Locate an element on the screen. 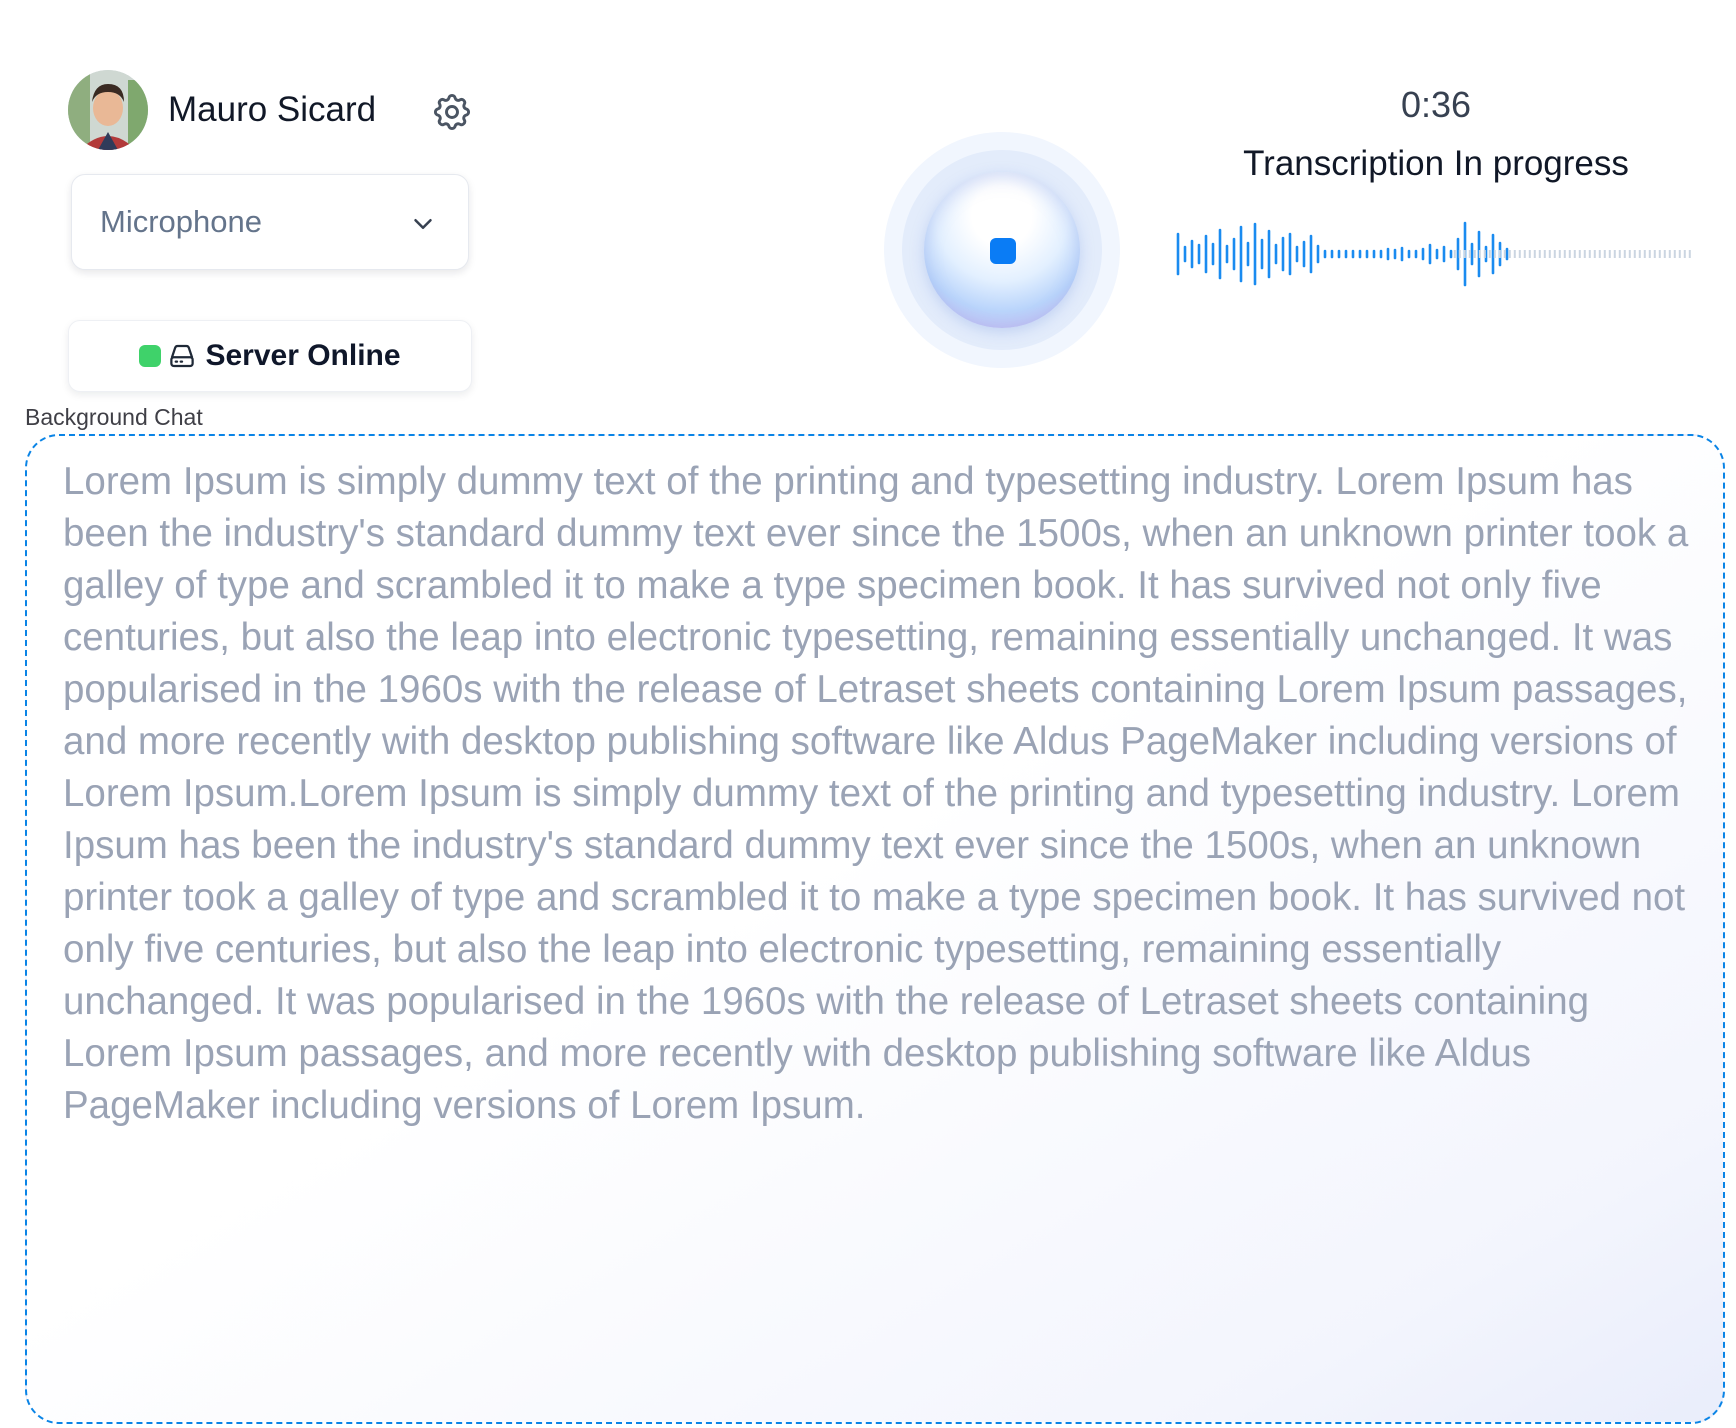  input-source-select: Microphone is located at coordinates (270, 222).